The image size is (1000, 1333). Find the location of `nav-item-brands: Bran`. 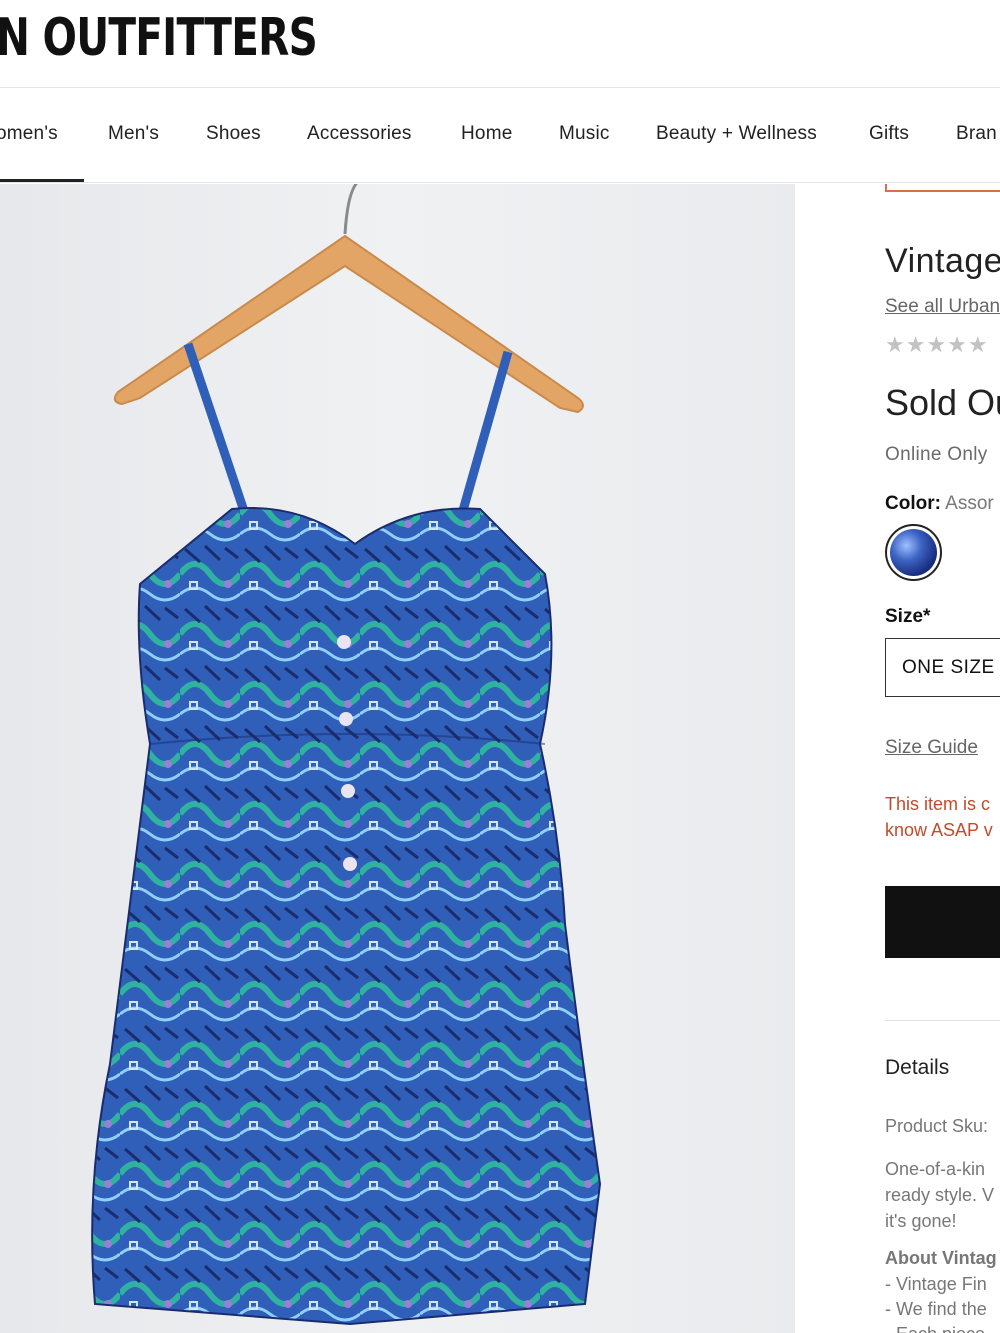

nav-item-brands: Bran is located at coordinates (976, 134).